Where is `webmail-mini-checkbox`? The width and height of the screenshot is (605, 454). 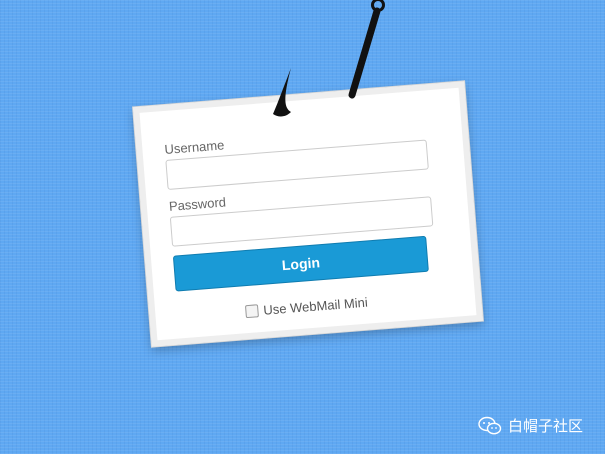 webmail-mini-checkbox is located at coordinates (251, 311).